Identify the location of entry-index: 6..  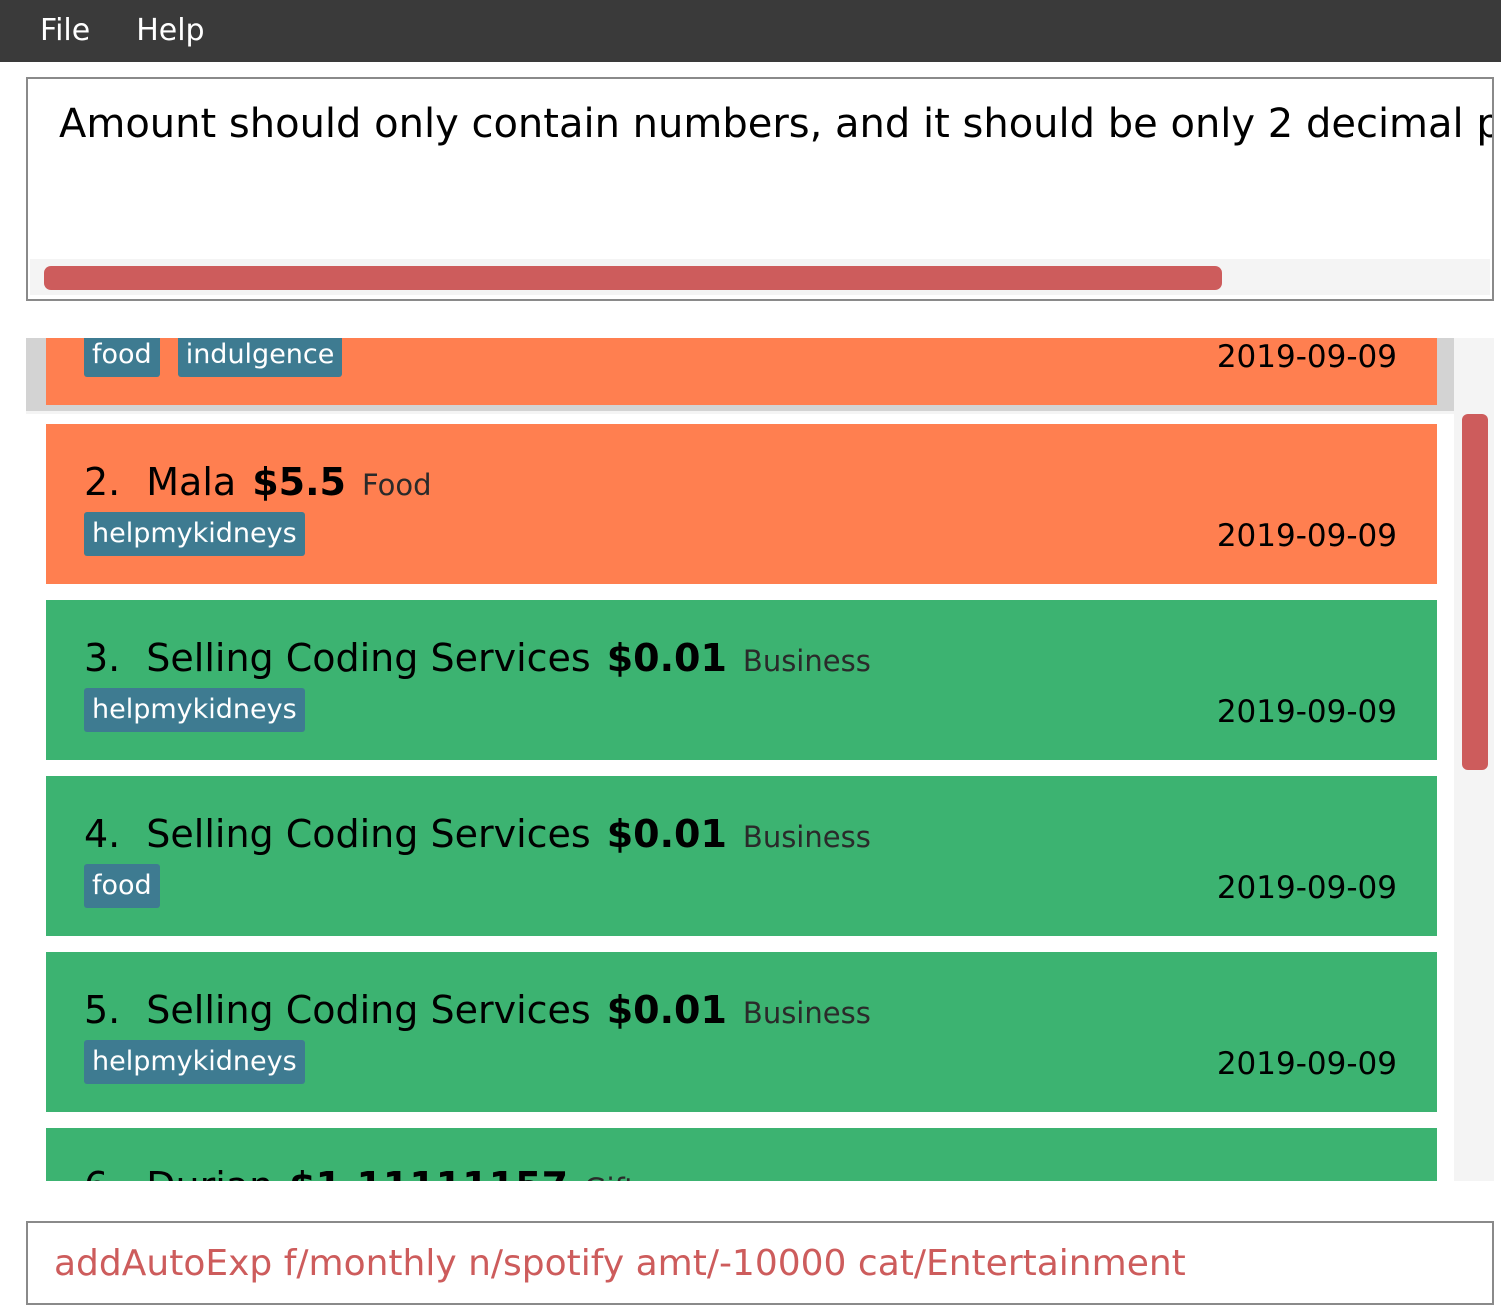
(102, 1172).